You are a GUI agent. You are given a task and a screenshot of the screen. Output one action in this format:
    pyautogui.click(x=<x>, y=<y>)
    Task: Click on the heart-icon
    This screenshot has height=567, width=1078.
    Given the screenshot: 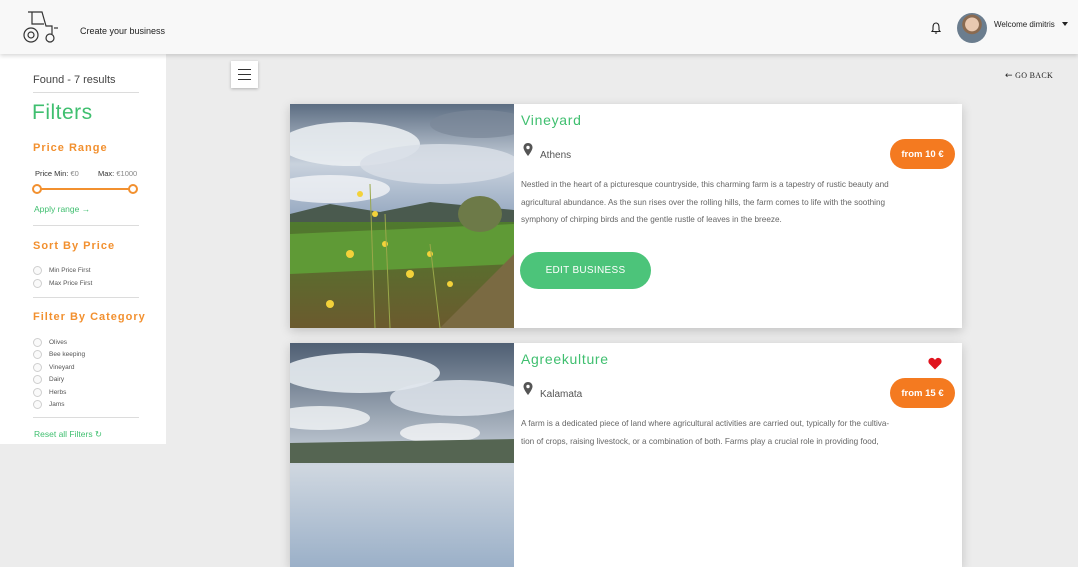 What is the action you would take?
    pyautogui.click(x=935, y=363)
    